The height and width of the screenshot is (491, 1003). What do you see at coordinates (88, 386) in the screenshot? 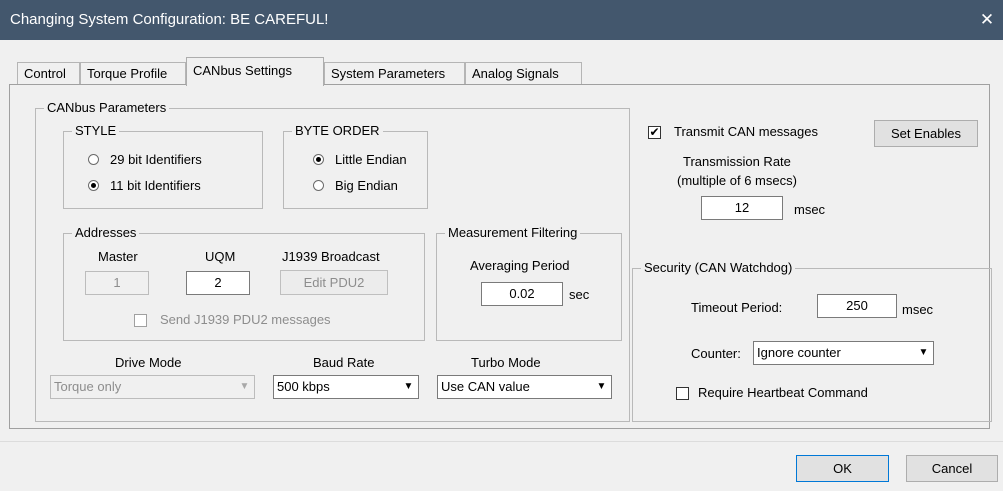
I see `drive-mode-value: Torque only` at bounding box center [88, 386].